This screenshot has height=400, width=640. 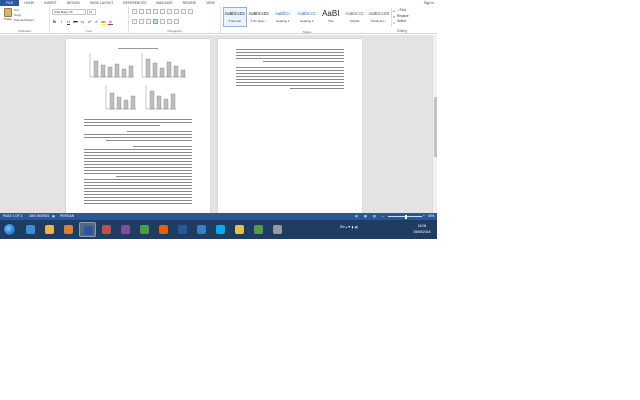 What do you see at coordinates (406, 216) in the screenshot?
I see `zoom-slider-knob` at bounding box center [406, 216].